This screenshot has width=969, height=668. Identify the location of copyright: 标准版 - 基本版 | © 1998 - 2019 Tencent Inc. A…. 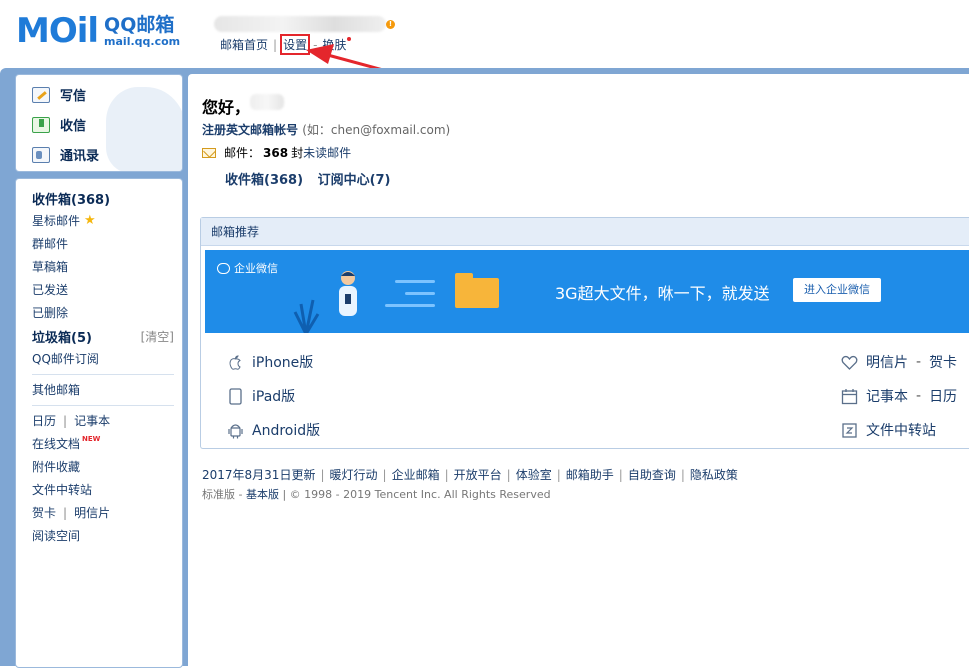
(376, 494).